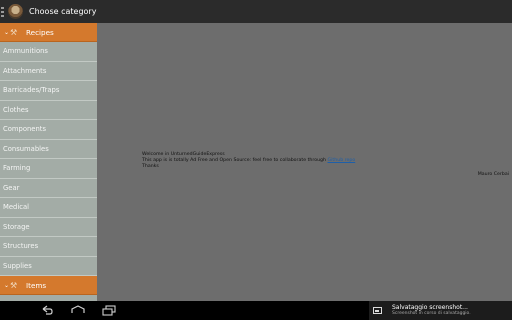 The image size is (512, 320). What do you see at coordinates (109, 310) in the screenshot?
I see `recent-apps-icon` at bounding box center [109, 310].